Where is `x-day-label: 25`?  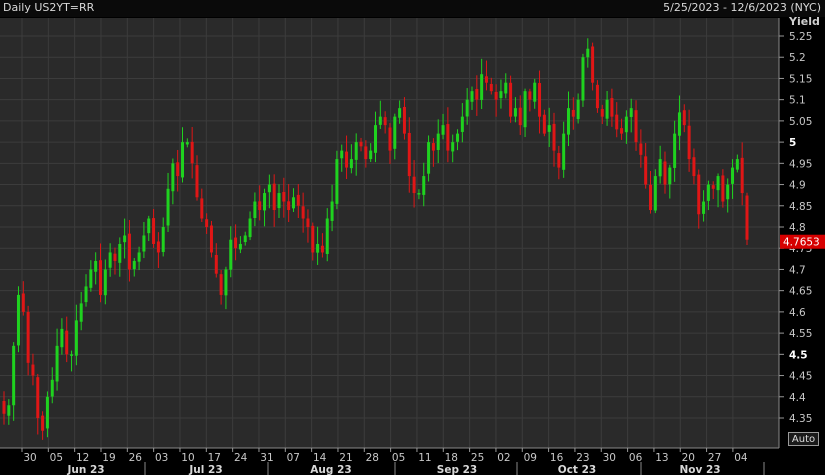
x-day-label: 25 is located at coordinates (477, 458).